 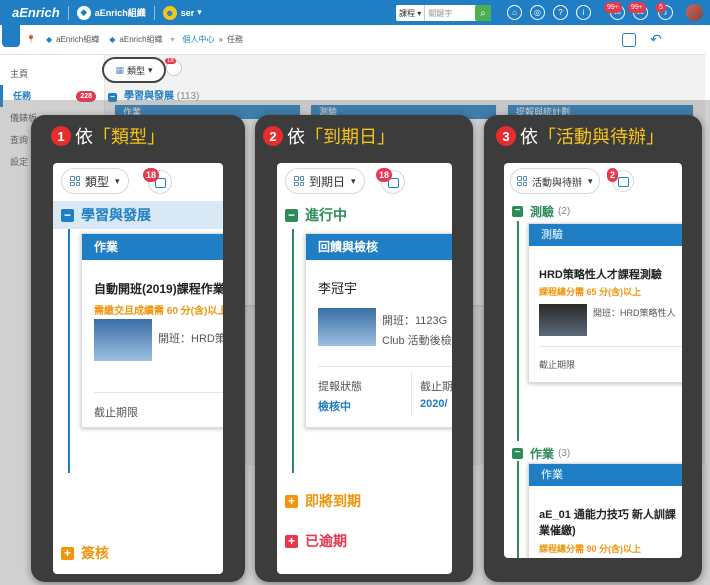 What do you see at coordinates (590, 549) in the screenshot?
I see `card-subtitle: 課程總分需 90 分(含)以上` at bounding box center [590, 549].